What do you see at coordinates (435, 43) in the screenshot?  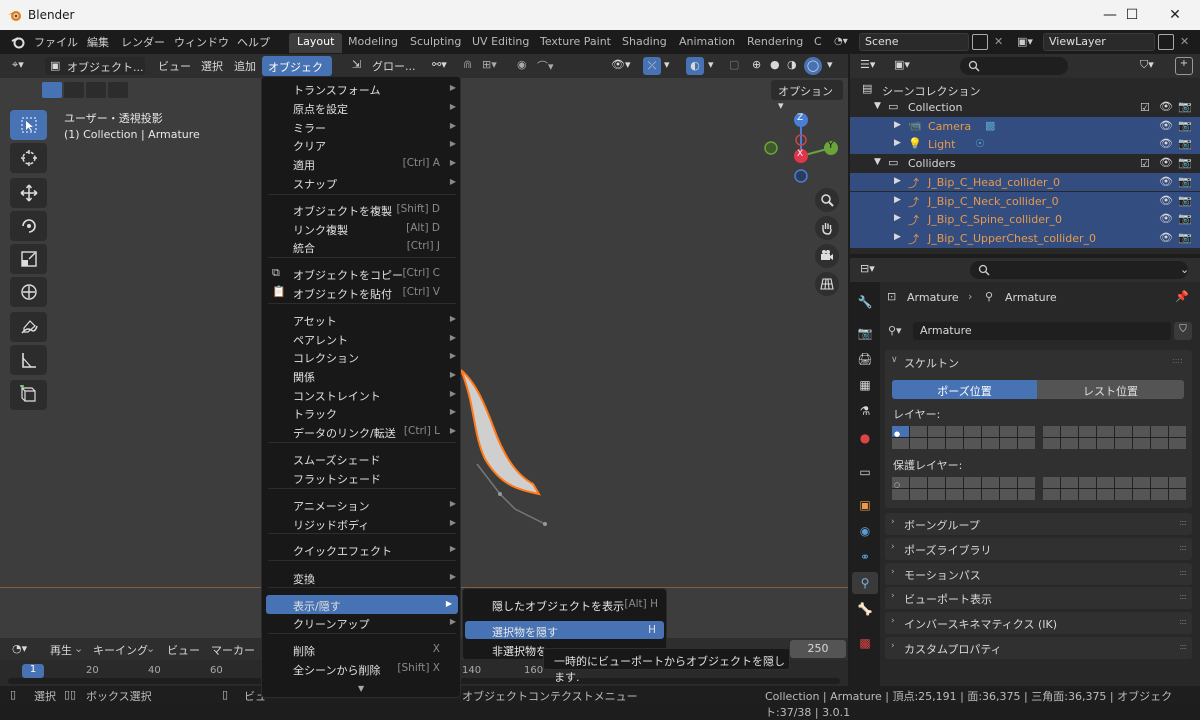 I see `tab-sculpting: Sculpting` at bounding box center [435, 43].